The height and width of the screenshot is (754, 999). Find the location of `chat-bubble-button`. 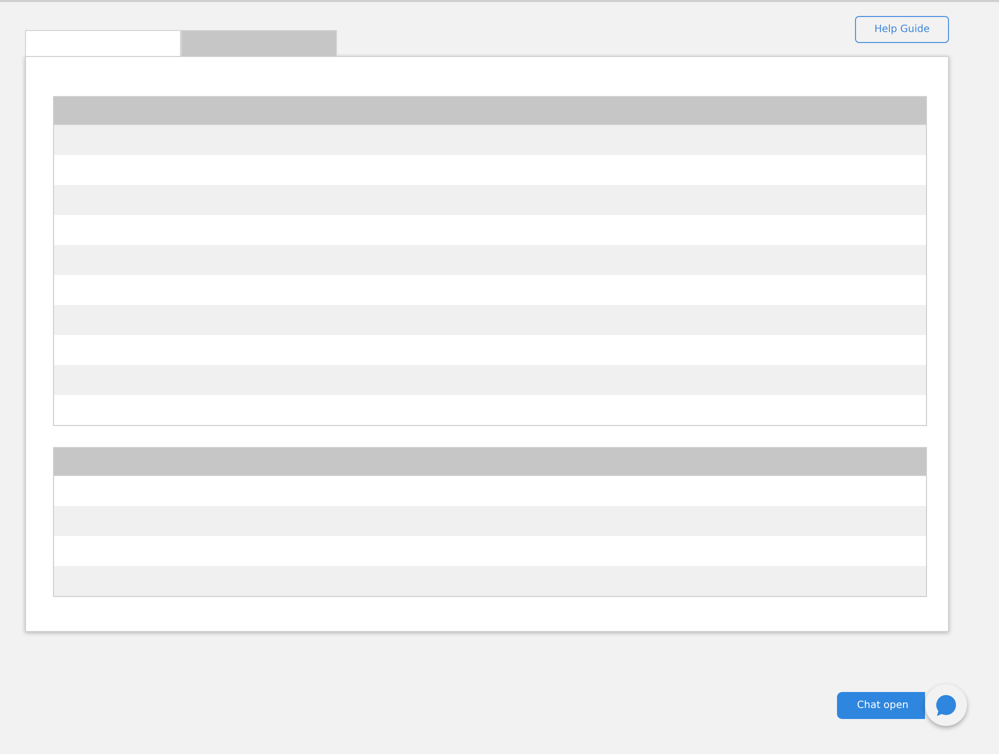

chat-bubble-button is located at coordinates (946, 705).